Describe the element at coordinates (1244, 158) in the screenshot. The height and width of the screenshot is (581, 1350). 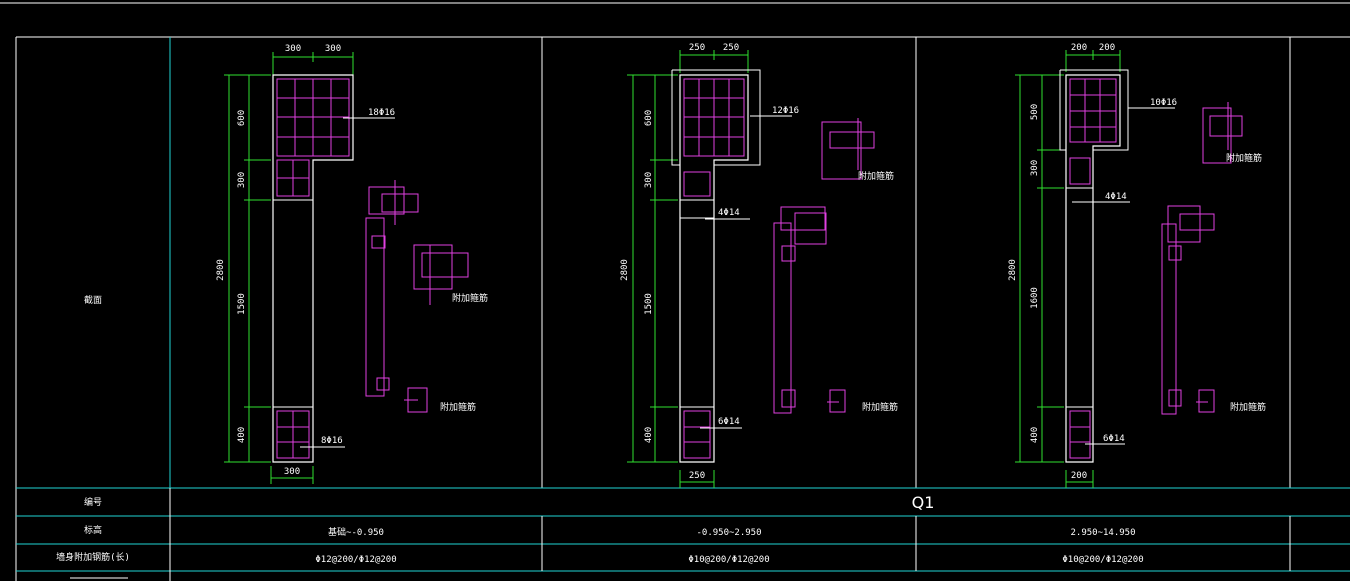
I see `section-3-detail-label-1: 附加箍筋` at that location.